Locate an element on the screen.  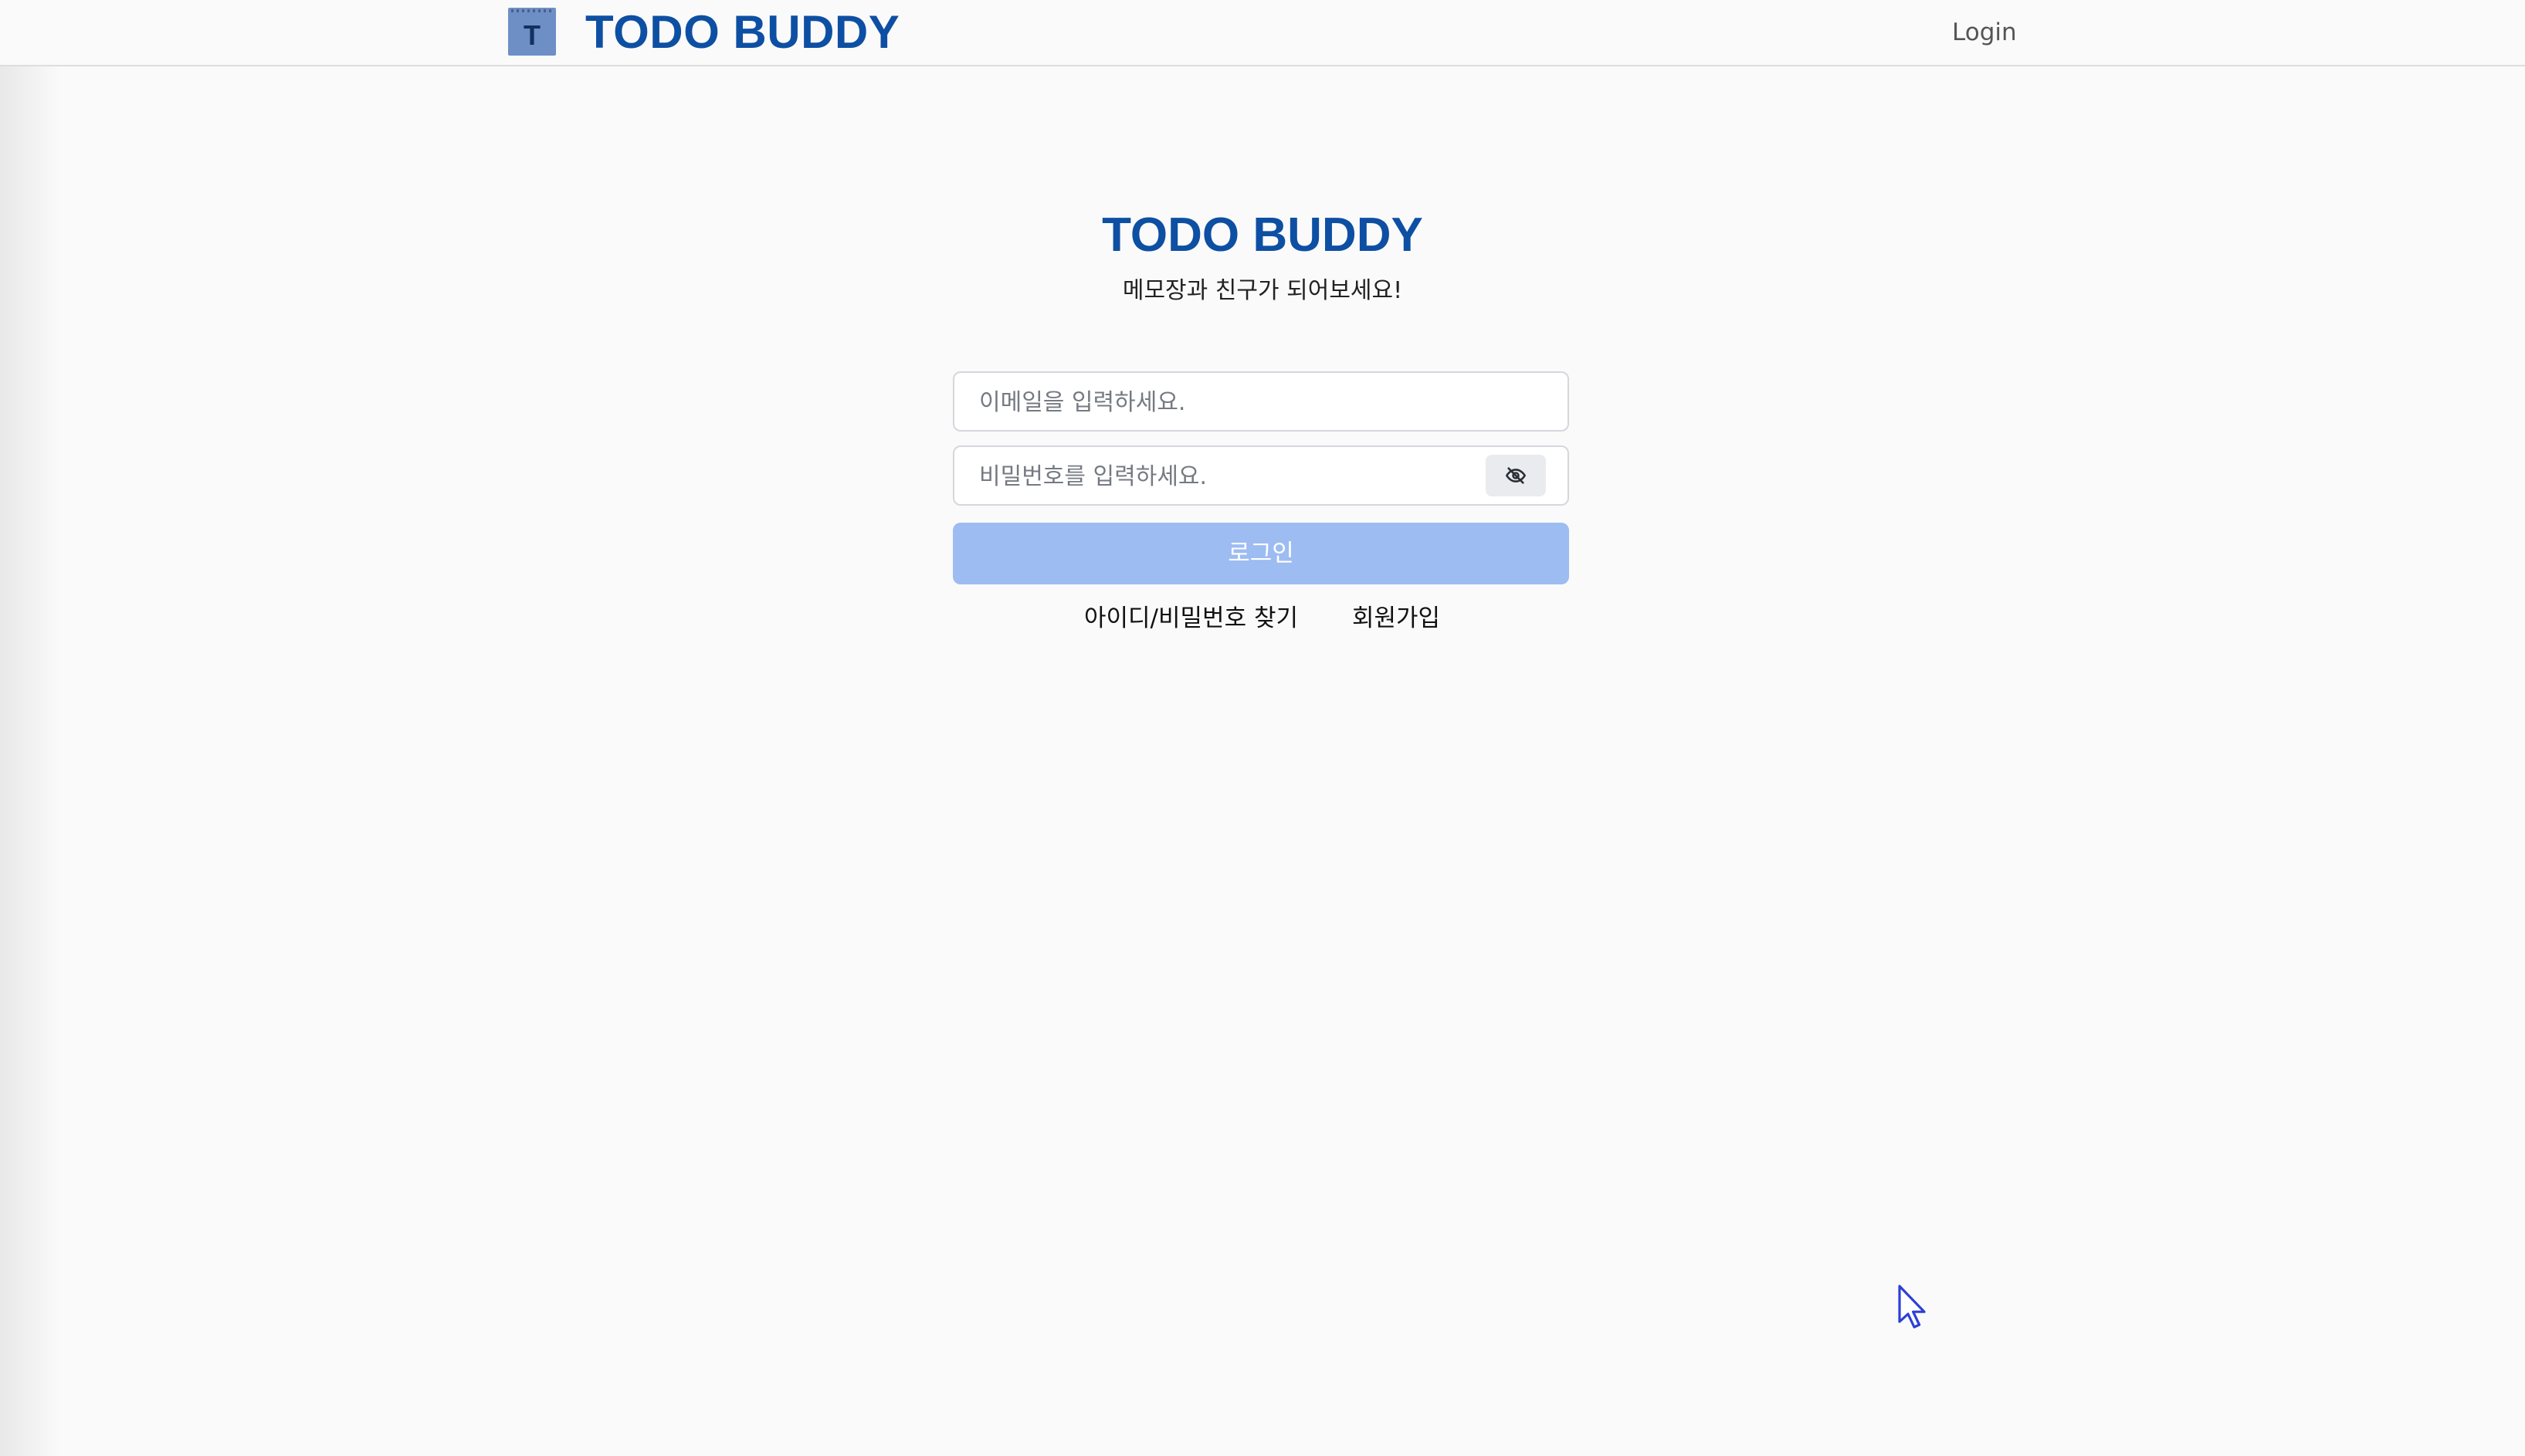
brand-title: TODO BUDDY is located at coordinates (742, 32).